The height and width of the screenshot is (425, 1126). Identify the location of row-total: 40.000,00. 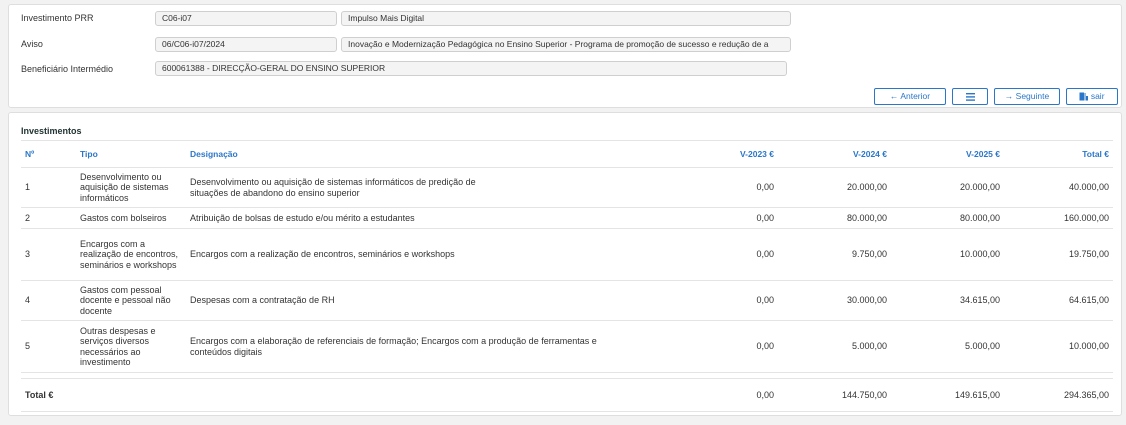
(1058, 187).